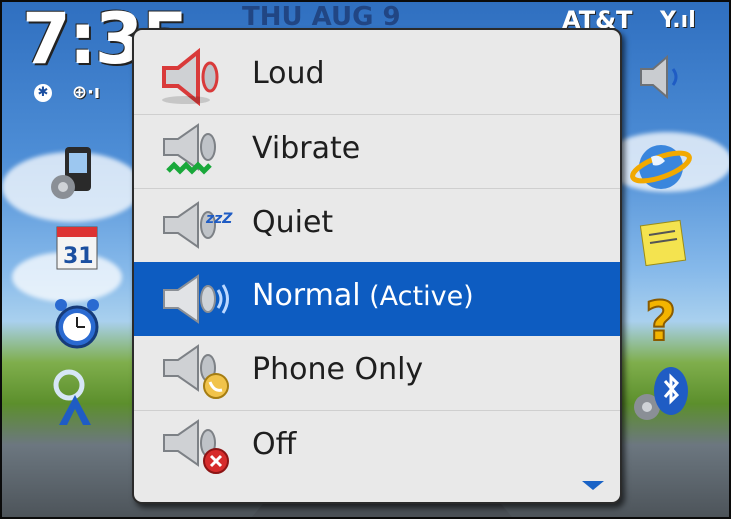 This screenshot has height=519, width=731. I want to click on profile-label: Vibrate, so click(306, 148).